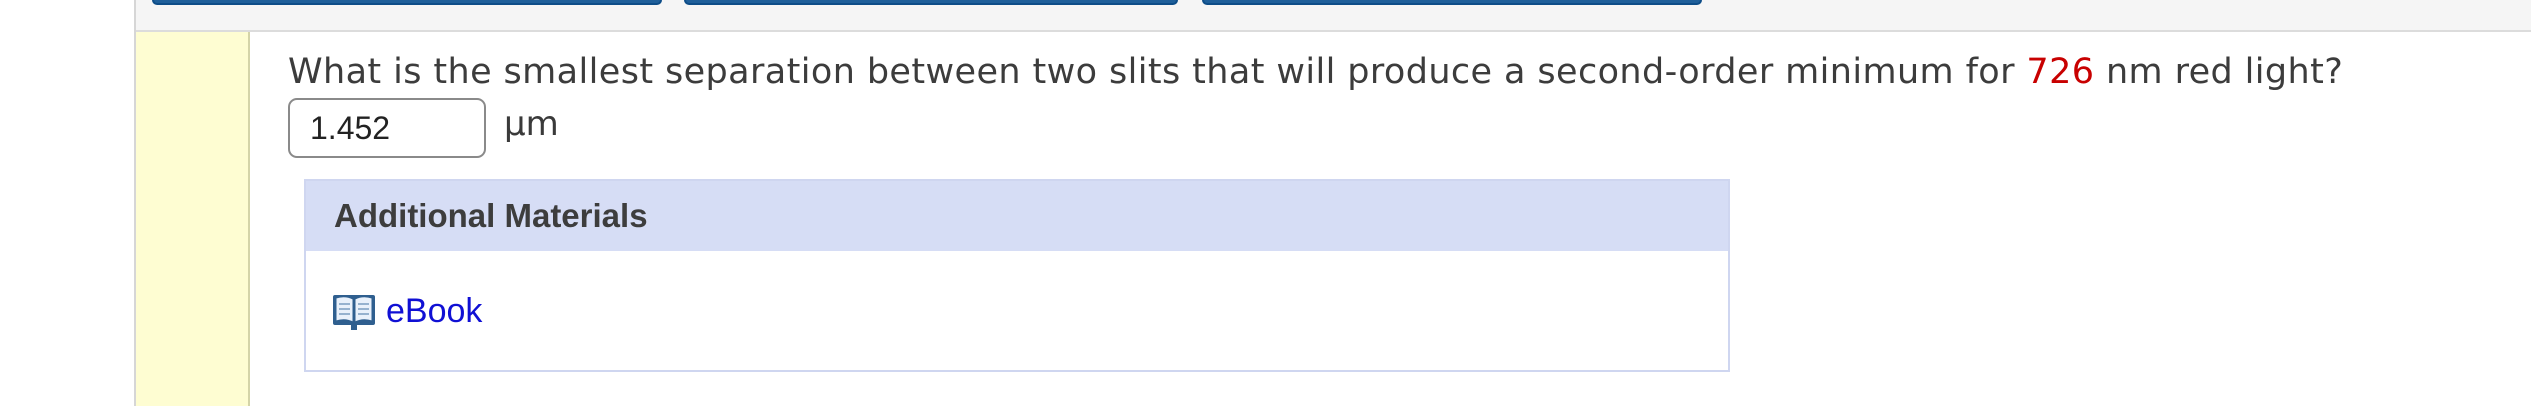  I want to click on question-text-after: nm red light?, so click(2219, 72).